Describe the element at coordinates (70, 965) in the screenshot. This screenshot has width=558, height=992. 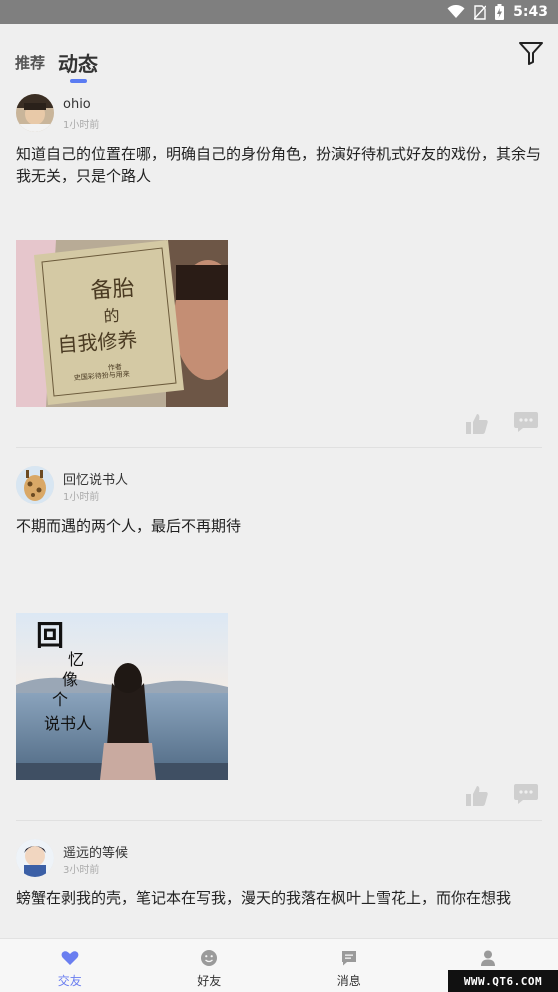
I see `tab-dating: 交友` at that location.